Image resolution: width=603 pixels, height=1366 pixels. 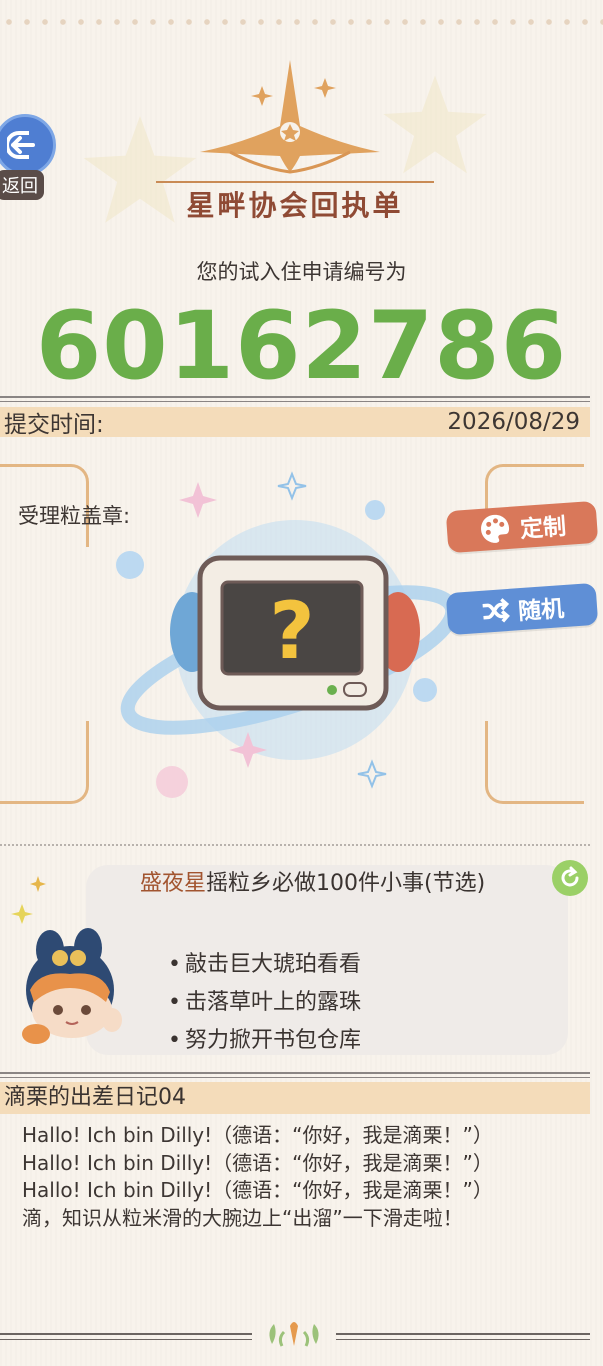 I want to click on refresh-button, so click(x=570, y=878).